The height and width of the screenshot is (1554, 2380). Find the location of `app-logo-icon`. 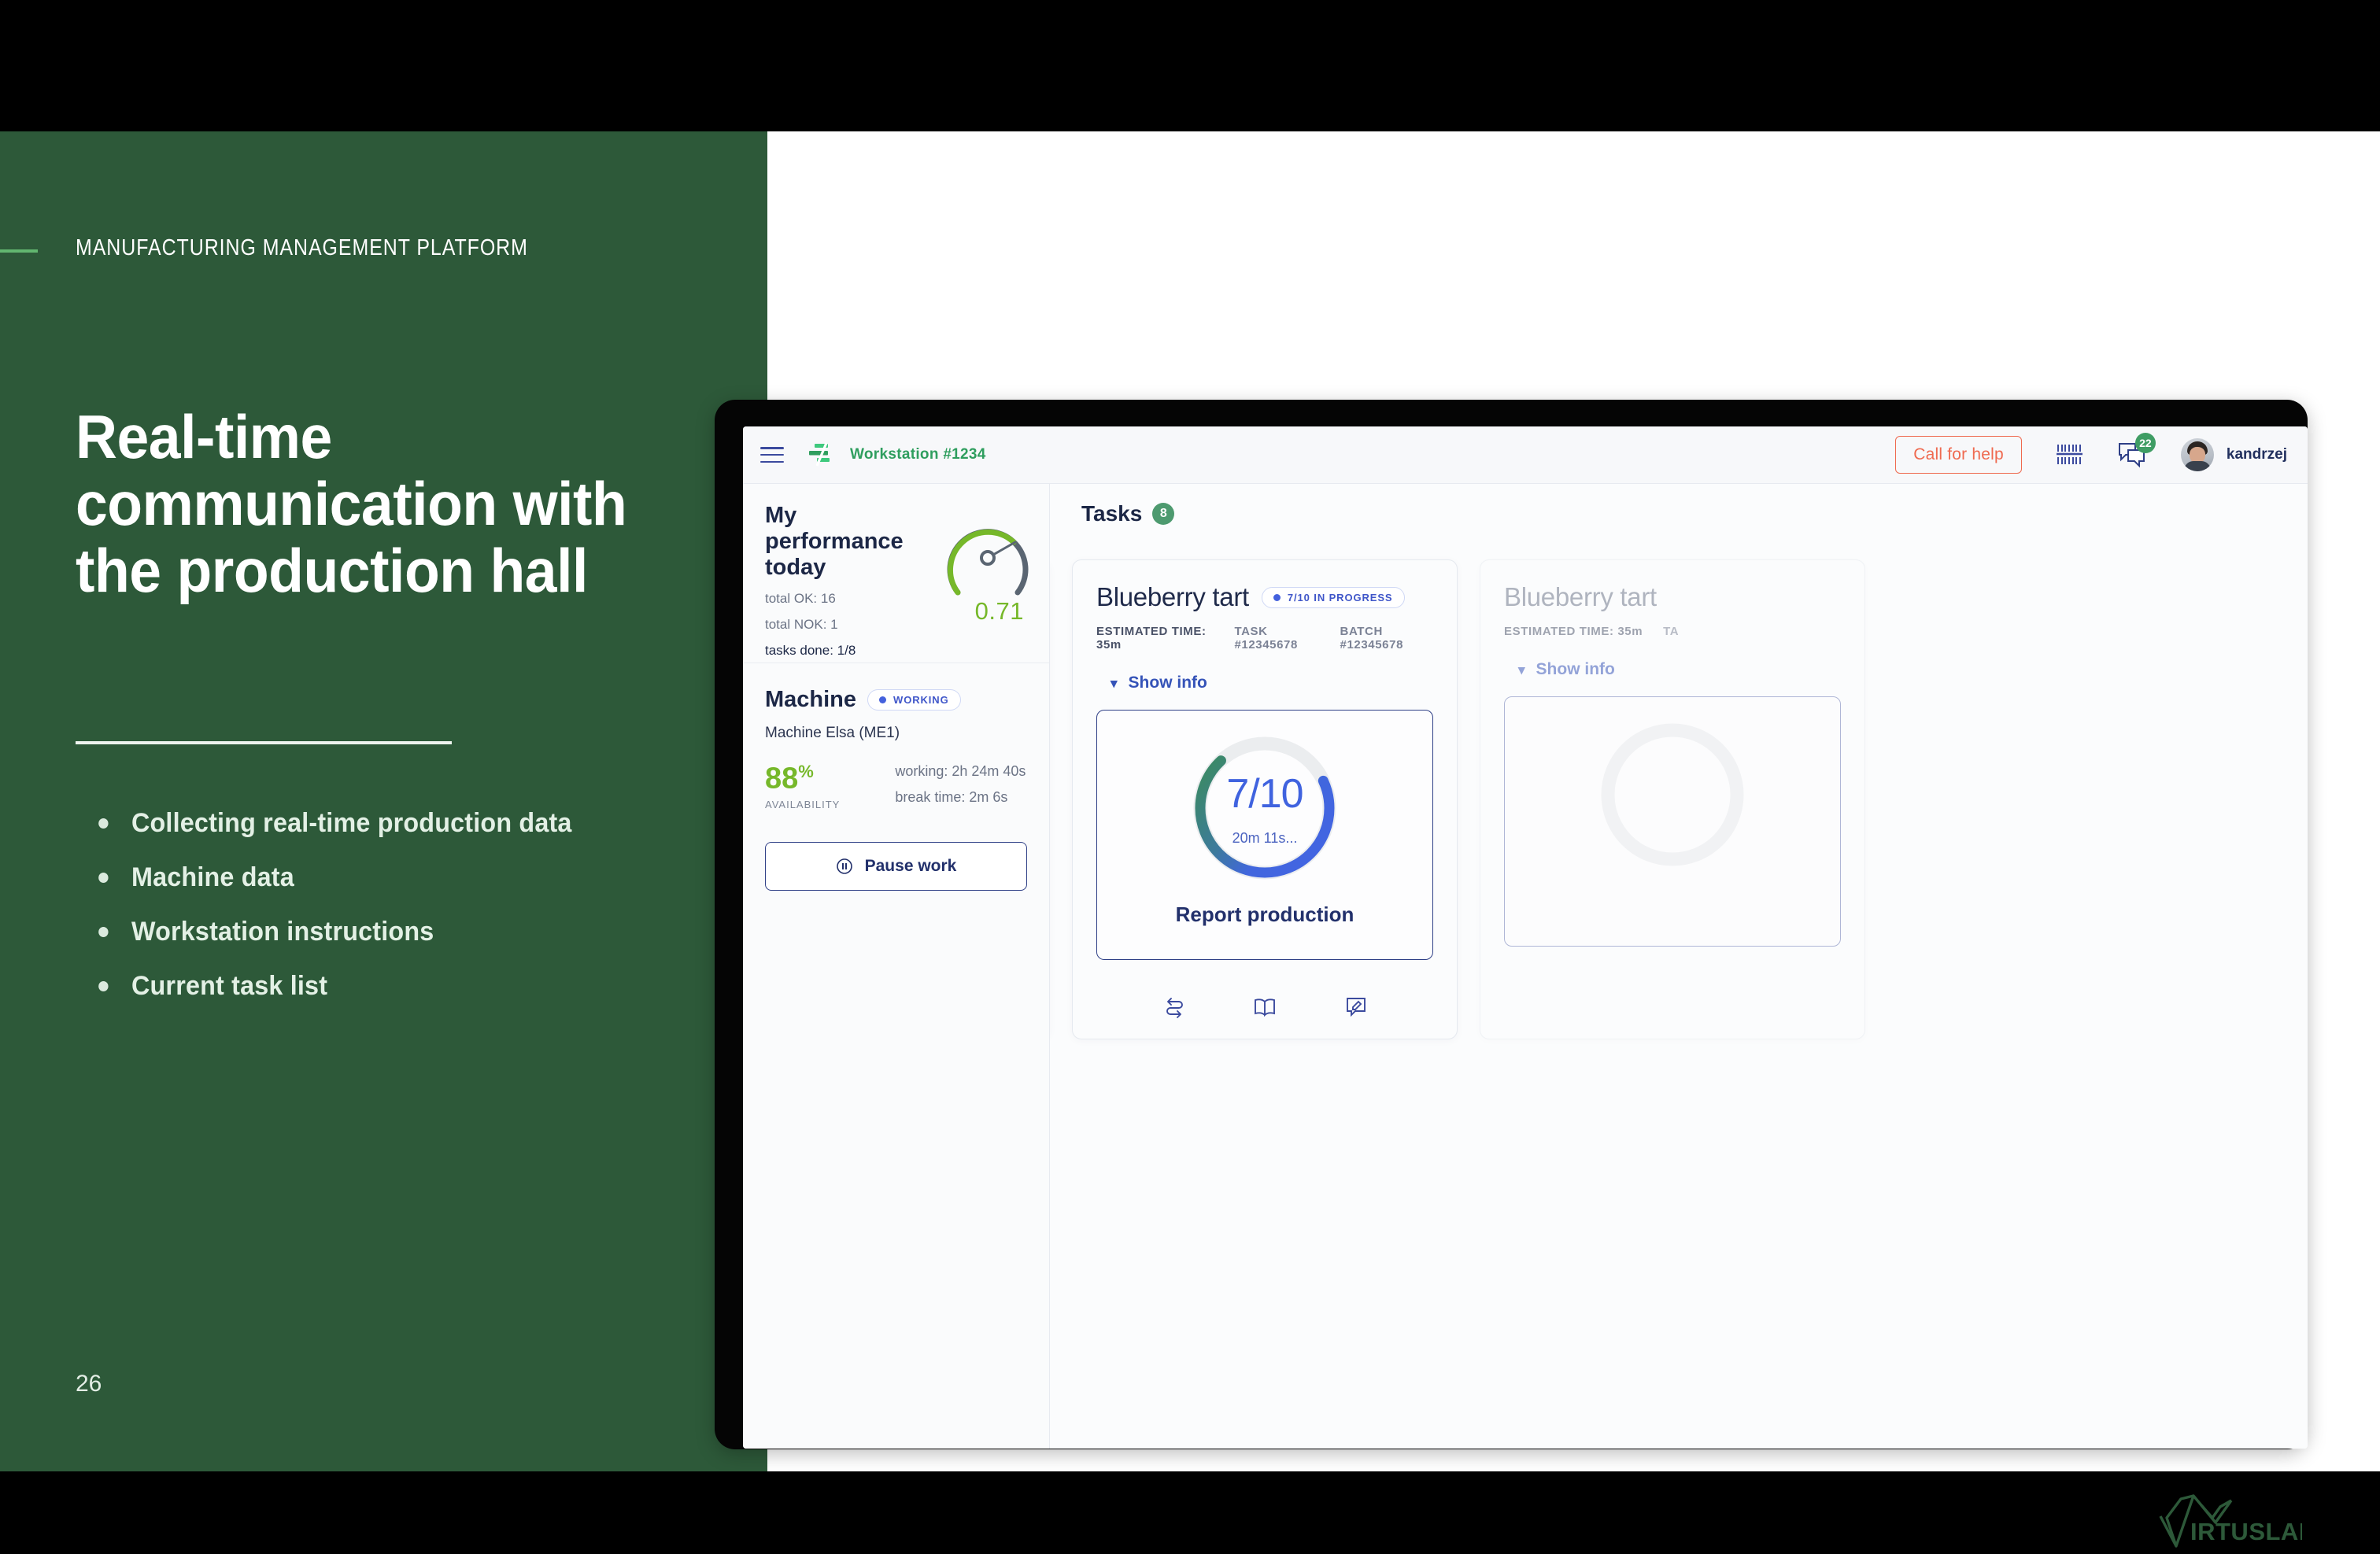

app-logo-icon is located at coordinates (820, 455).